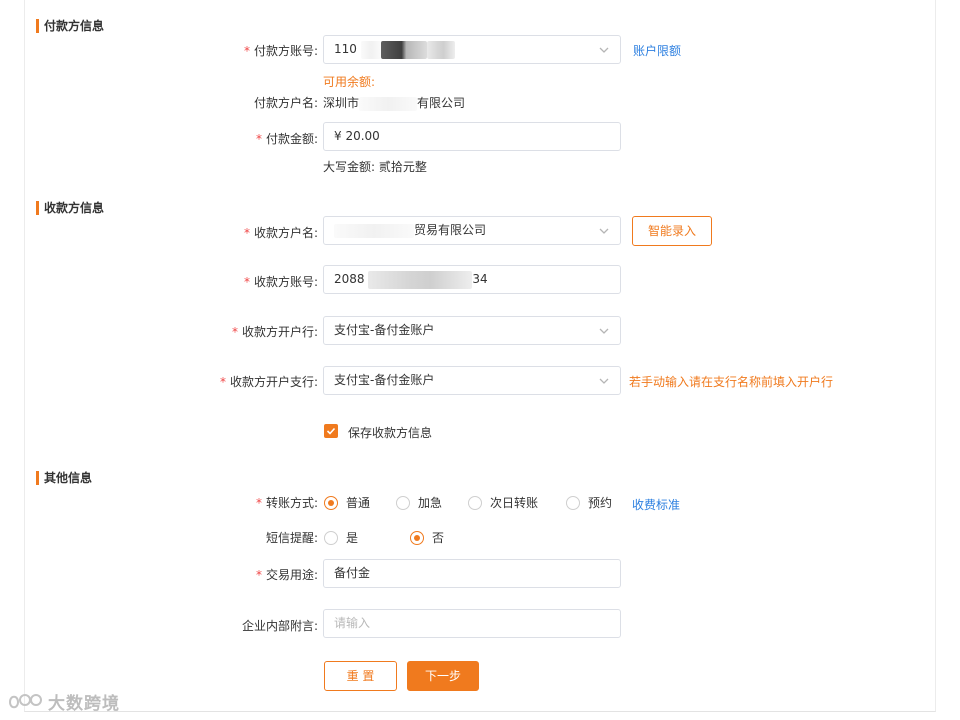 This screenshot has height=720, width=960. I want to click on payer-section-title: 付款方信息, so click(70, 26).